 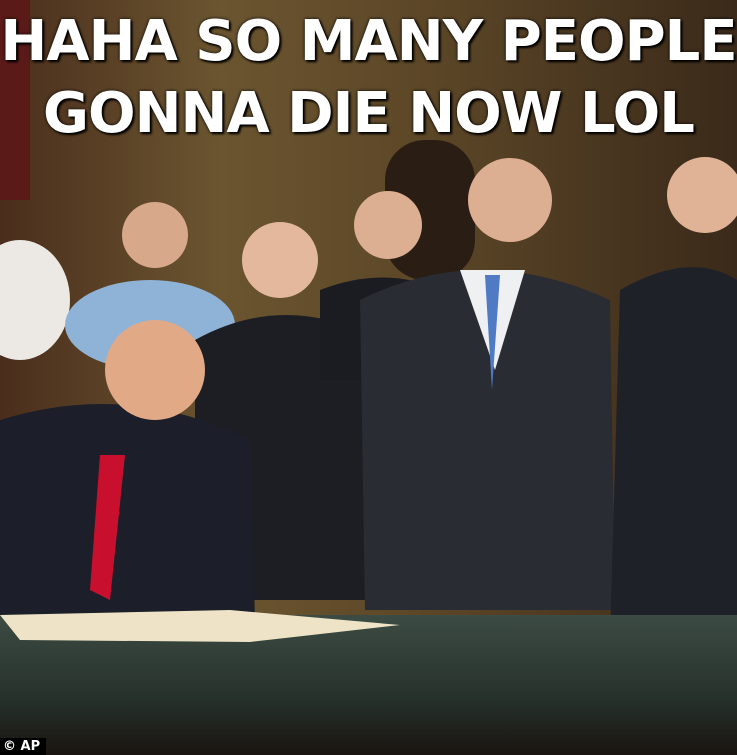 I want to click on person-signing, so click(x=127, y=512).